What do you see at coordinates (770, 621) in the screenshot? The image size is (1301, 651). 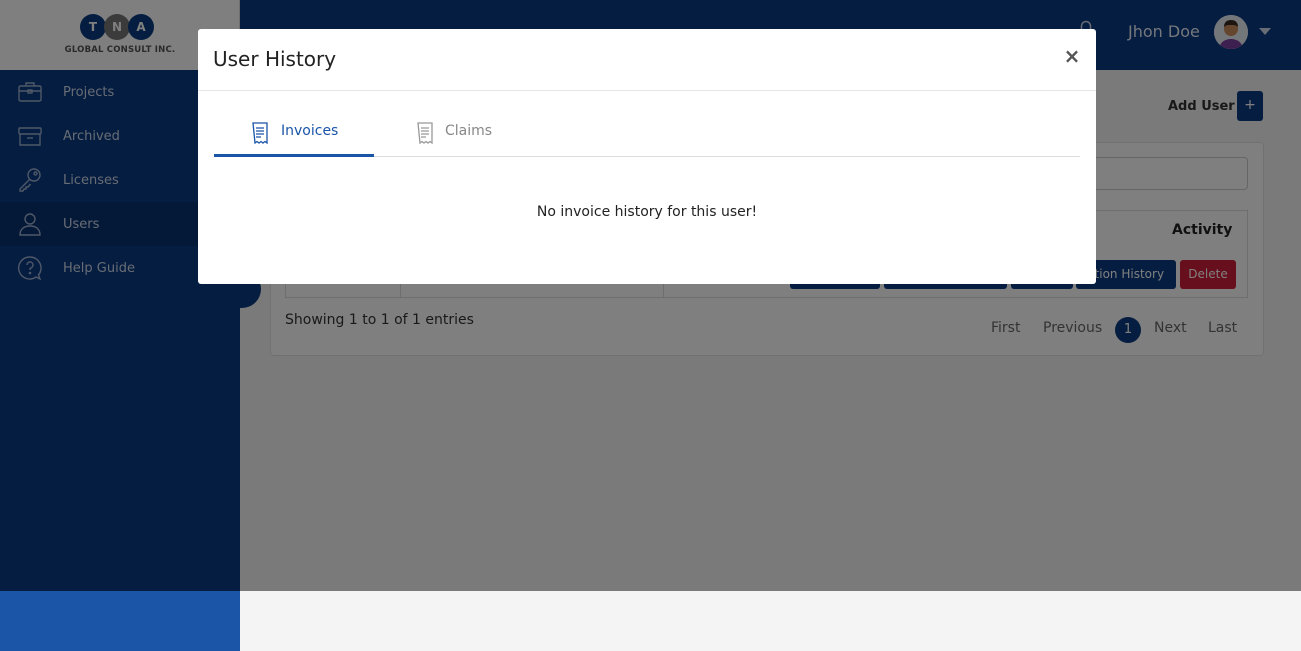 I see `page-footer` at bounding box center [770, 621].